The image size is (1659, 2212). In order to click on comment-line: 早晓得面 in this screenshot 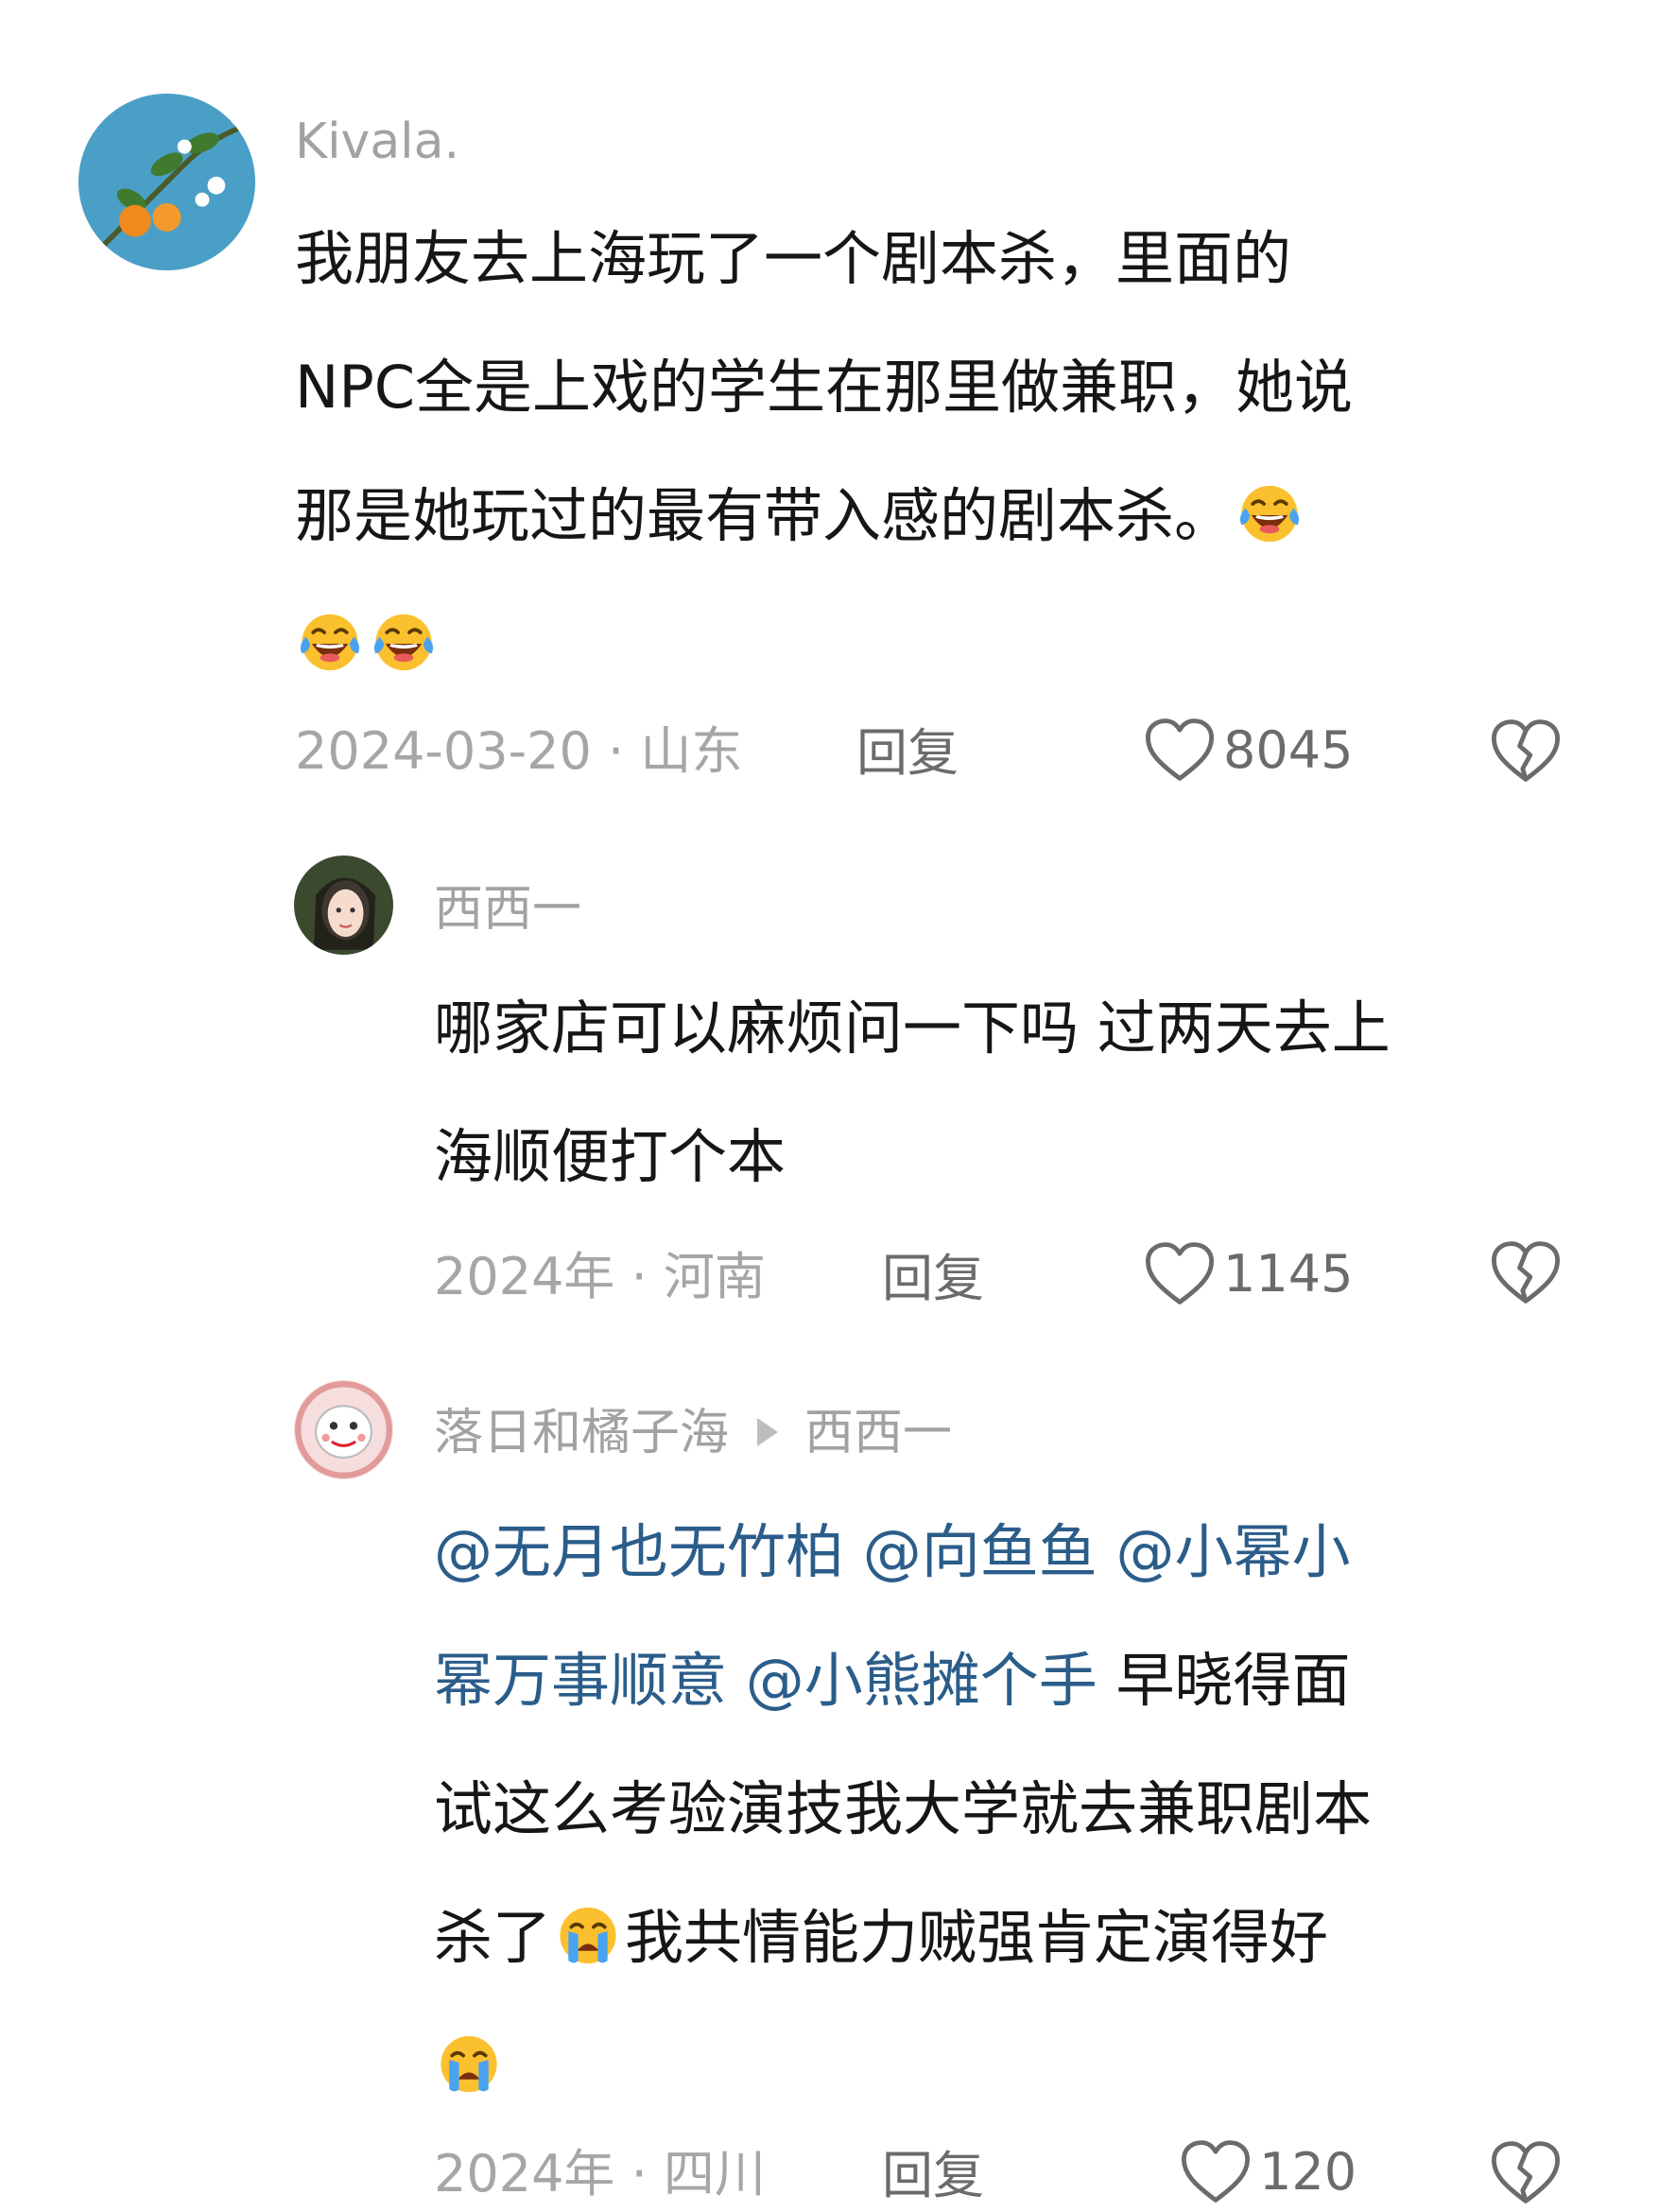, I will do `click(1224, 1680)`.